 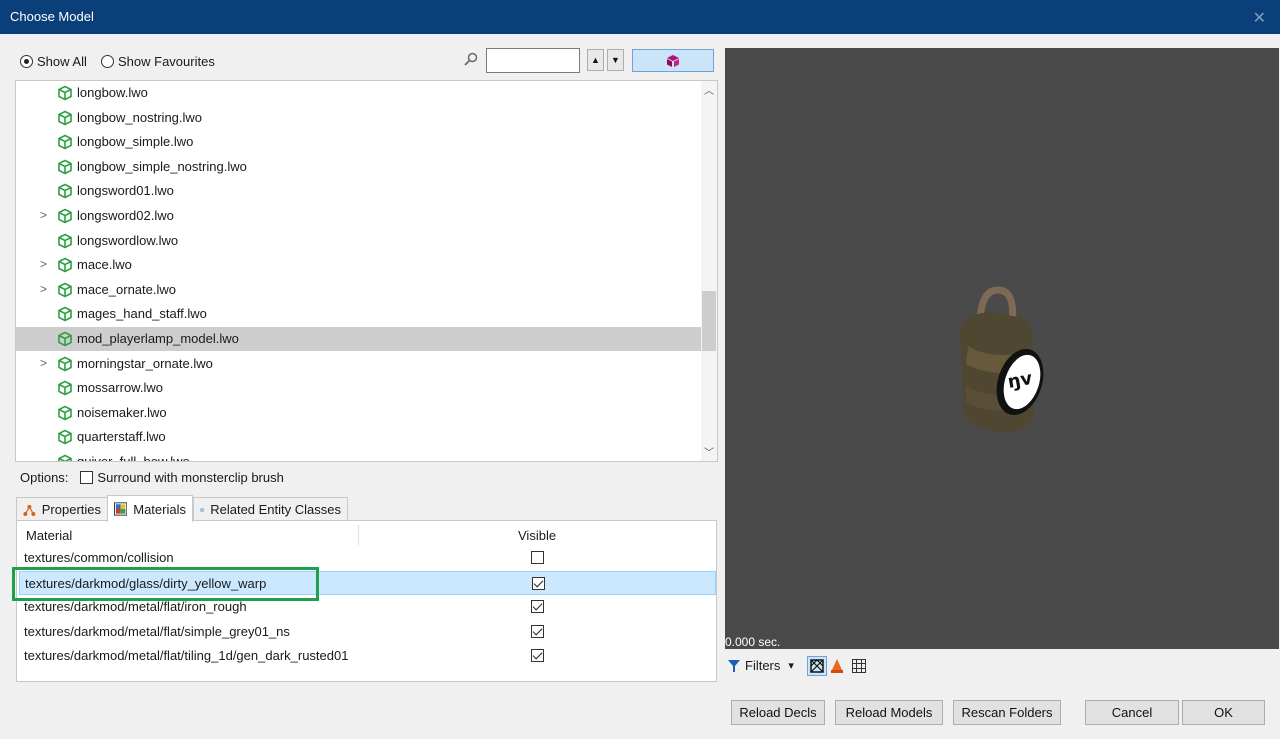 What do you see at coordinates (145, 363) in the screenshot?
I see `tree-item-label: morningstar_ornate.lwo` at bounding box center [145, 363].